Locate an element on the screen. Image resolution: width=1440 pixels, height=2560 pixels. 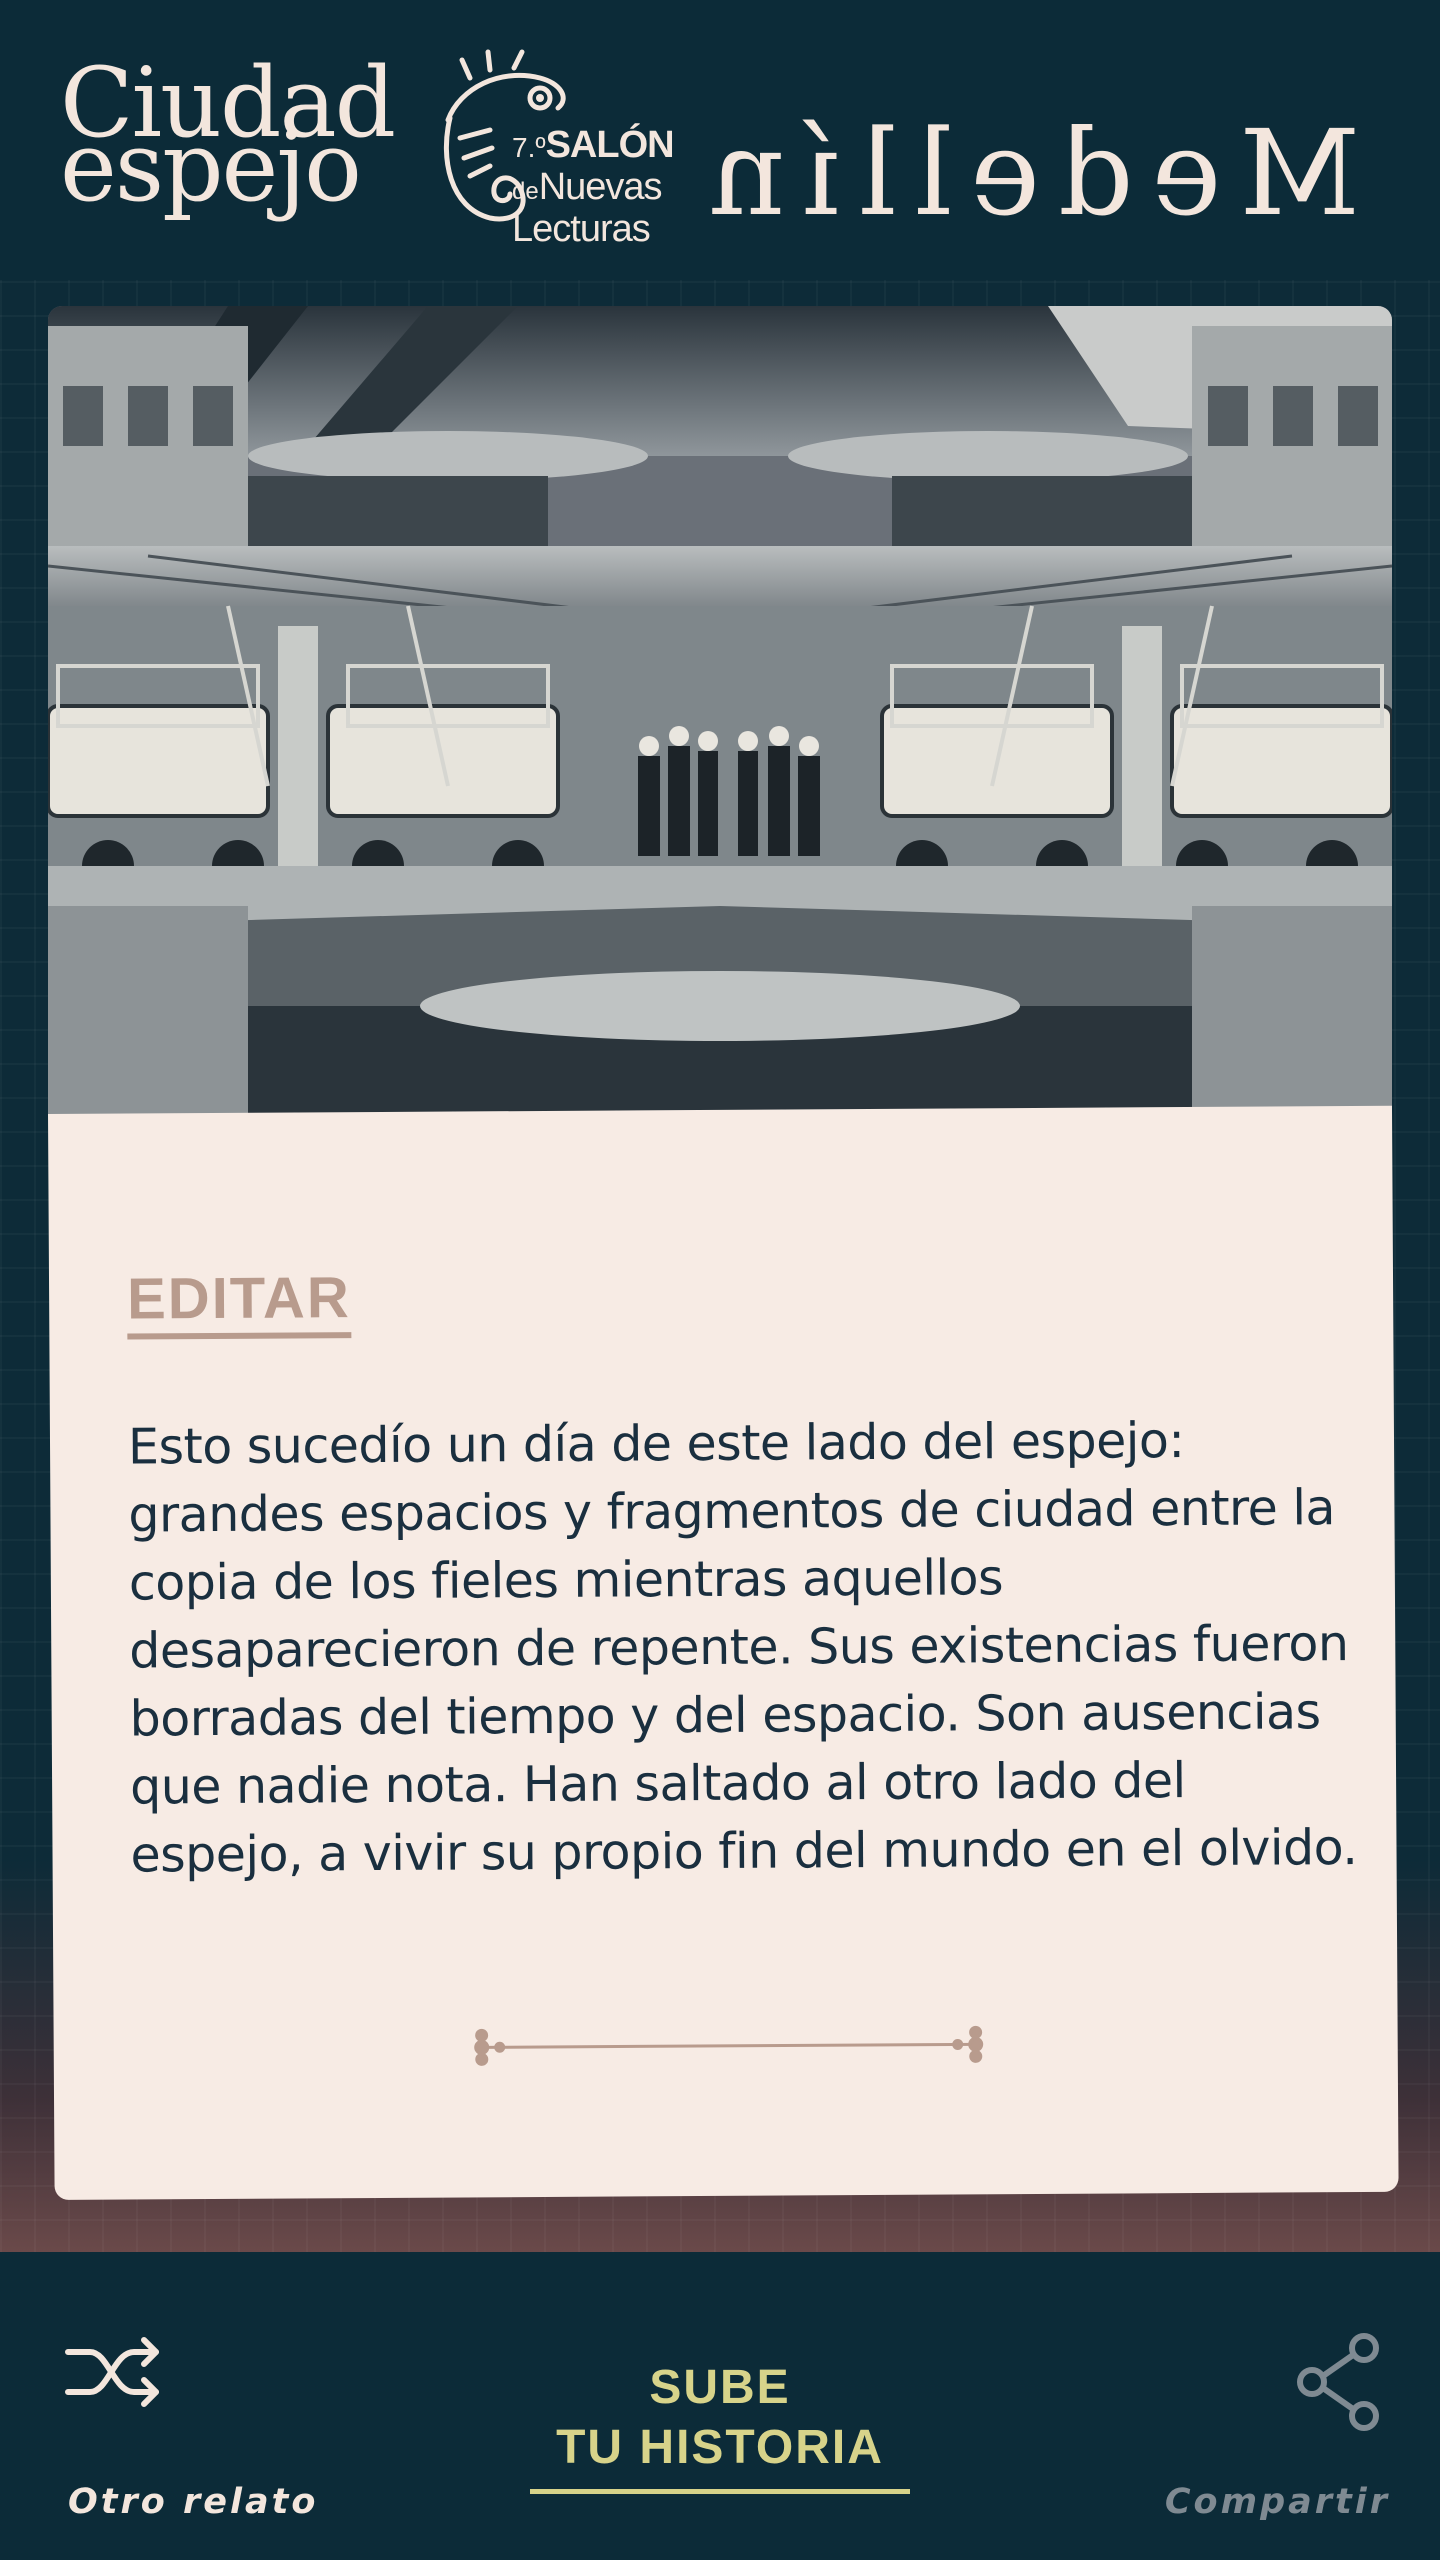
salon-text: 7.ºSALÓN deNuevas Lecturas is located at coordinates (593, 190).